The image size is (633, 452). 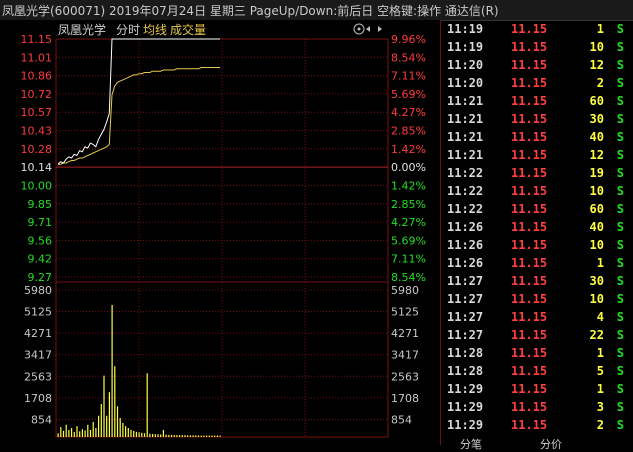 What do you see at coordinates (128, 30) in the screenshot?
I see `mode-label: 分时` at bounding box center [128, 30].